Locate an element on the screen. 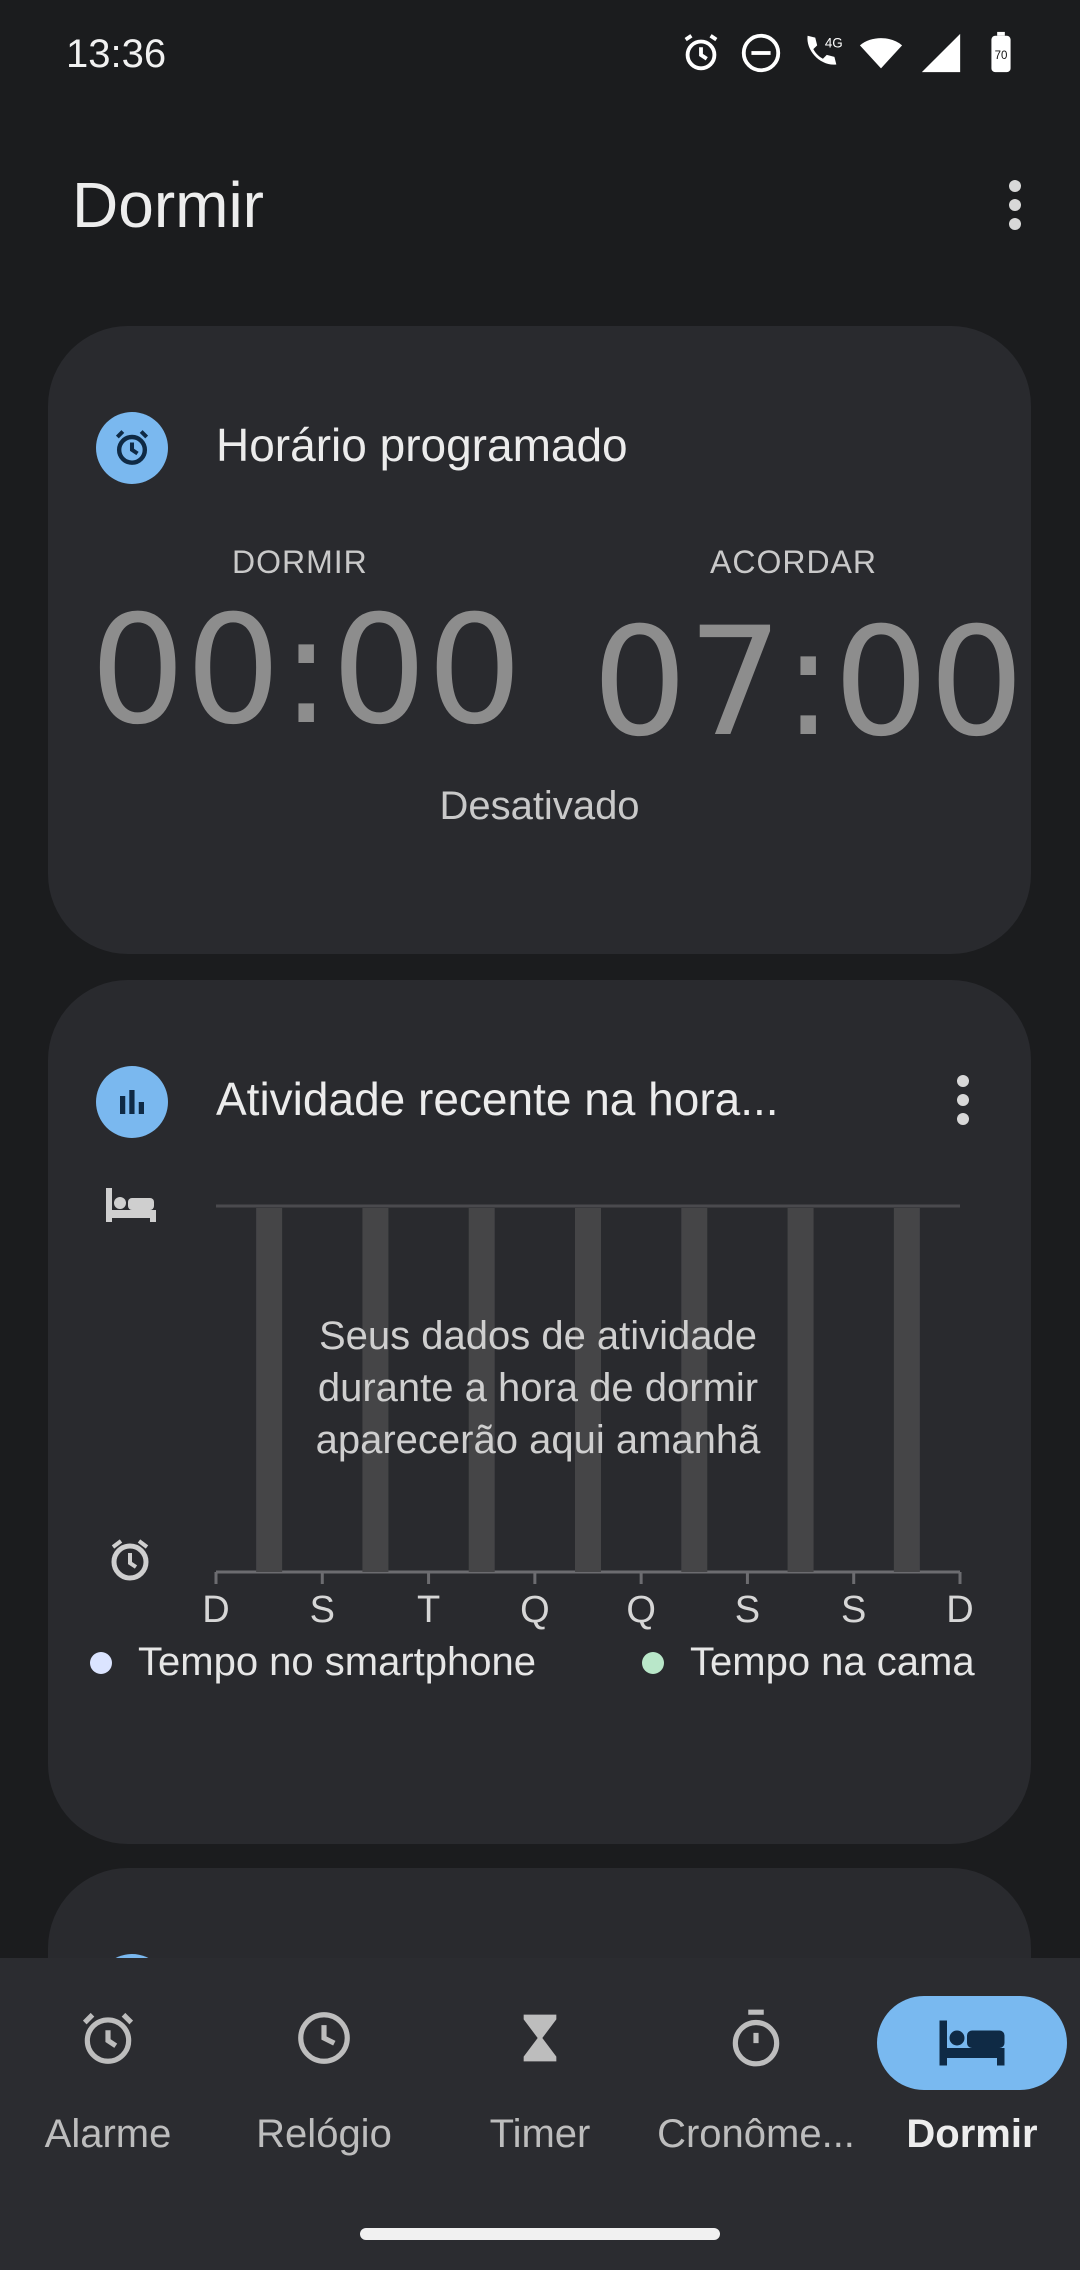 The width and height of the screenshot is (1080, 2270). card-title: Horário programado is located at coordinates (422, 445).